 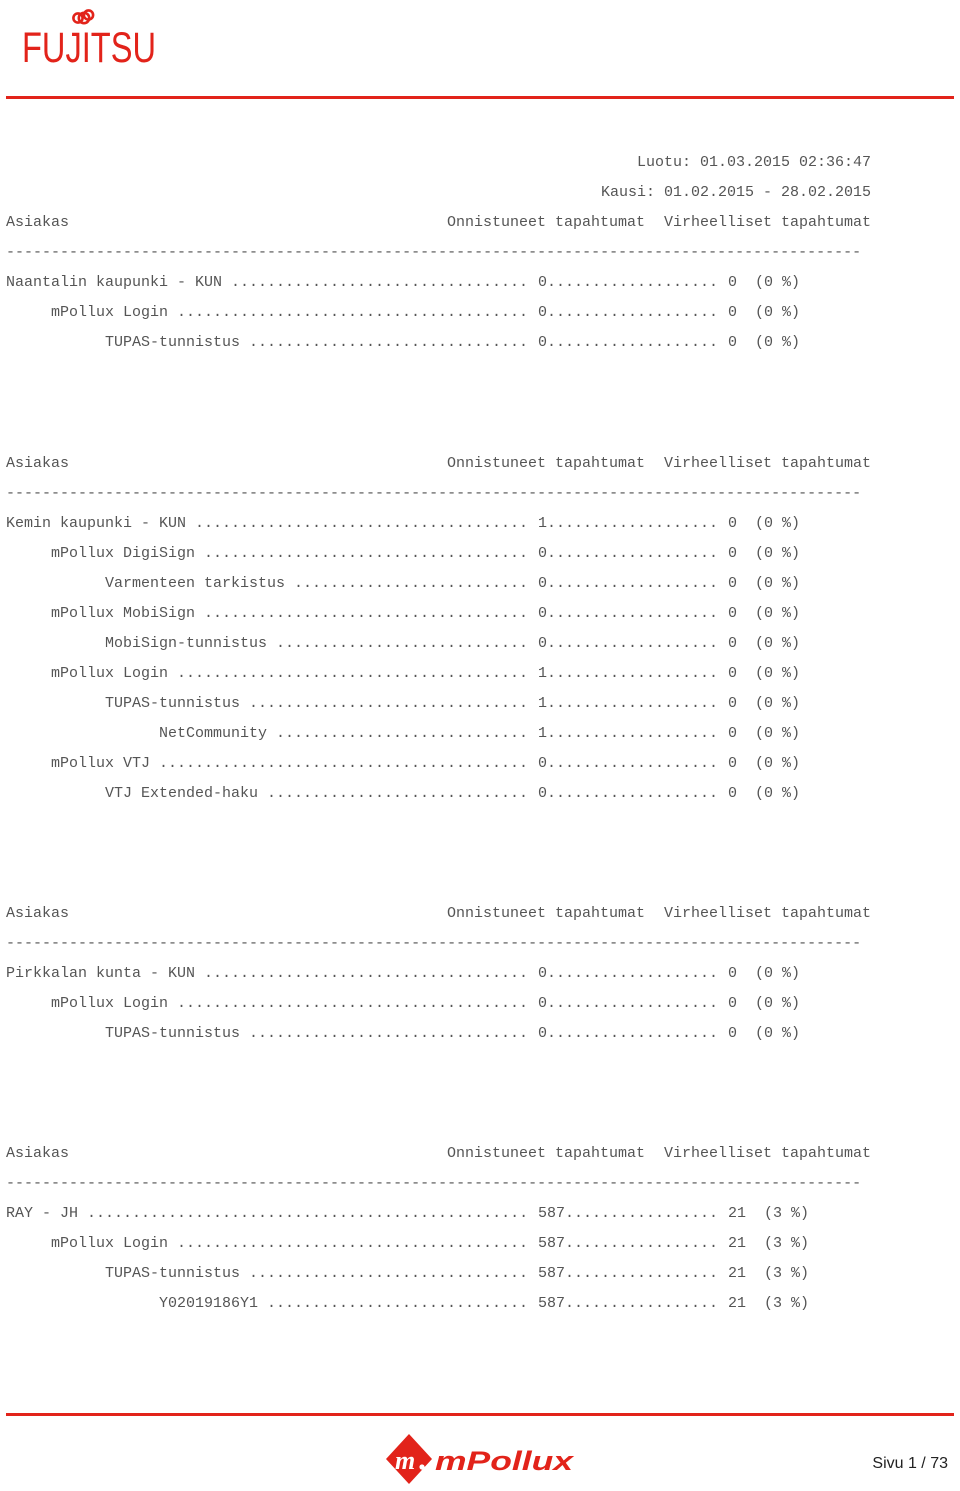 I want to click on row-name: mPollux DigiSign, so click(x=123, y=553).